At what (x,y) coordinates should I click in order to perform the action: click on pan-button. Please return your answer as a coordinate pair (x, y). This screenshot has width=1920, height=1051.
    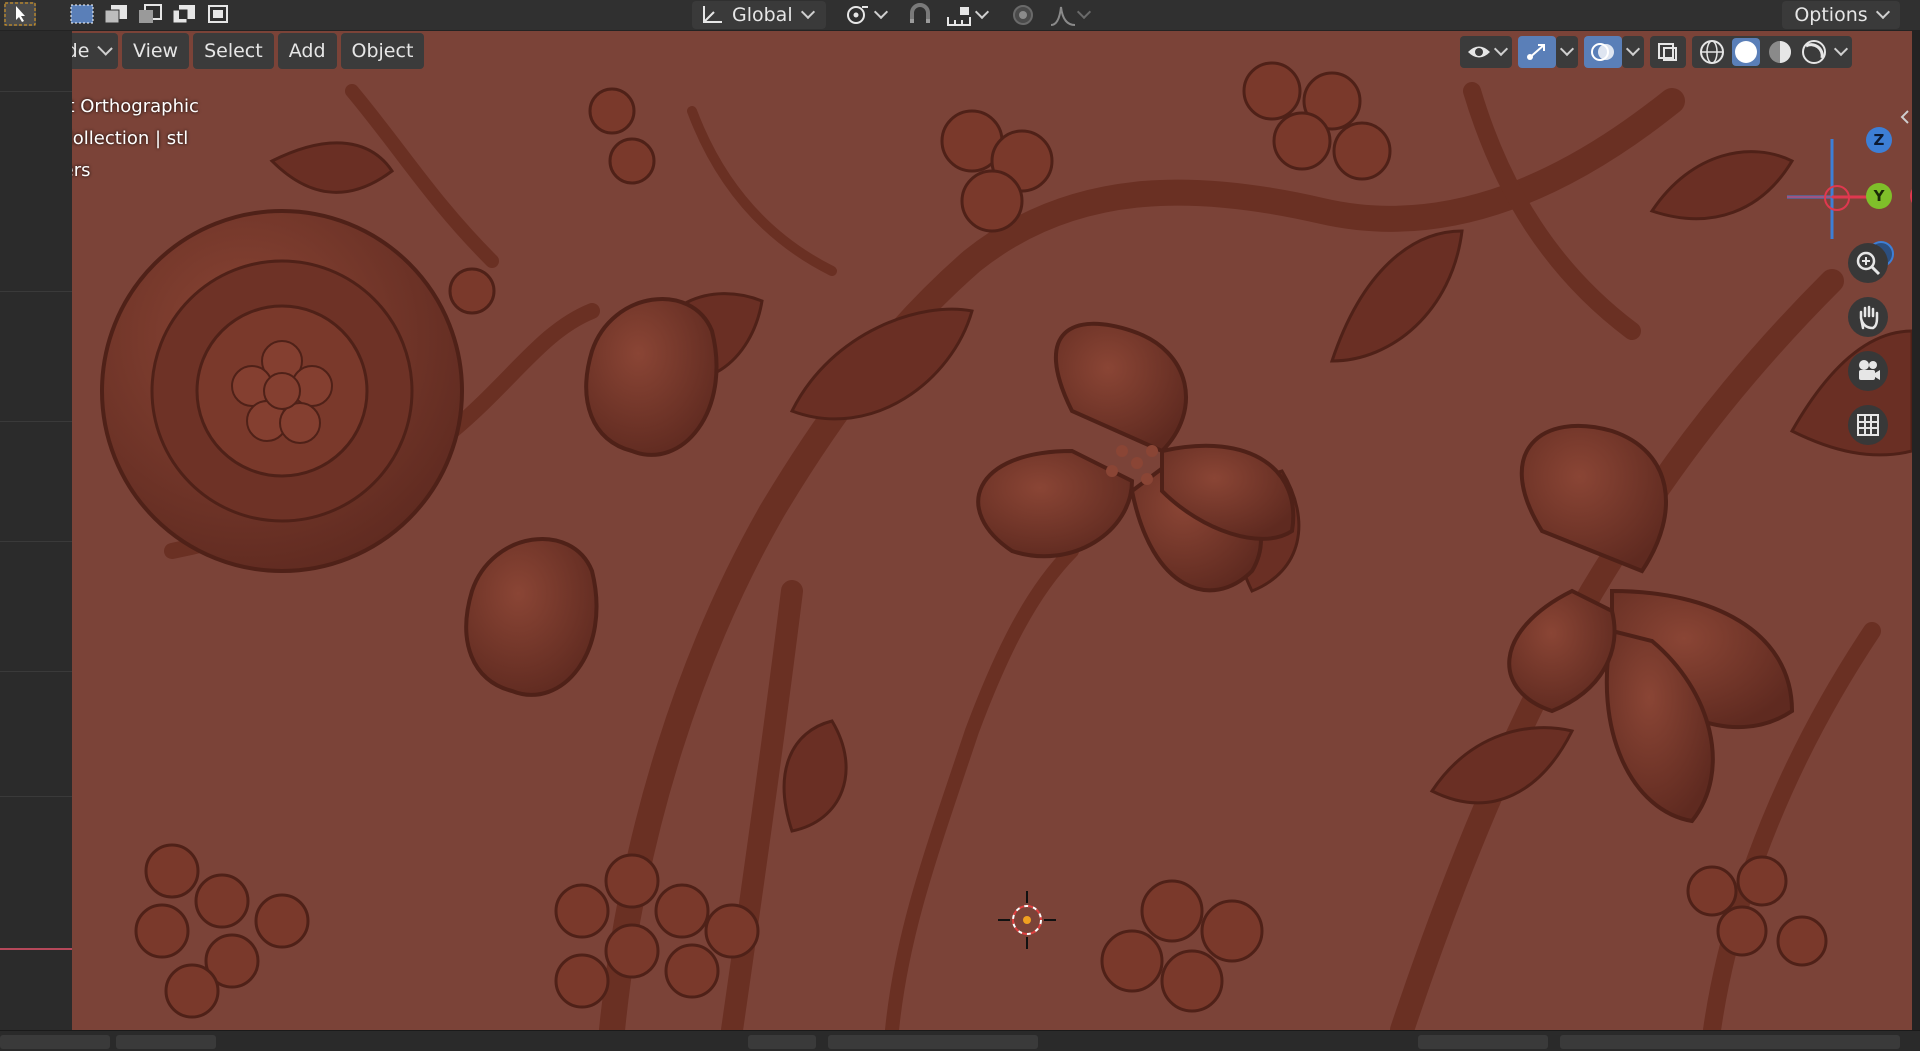
    Looking at the image, I should click on (1868, 317).